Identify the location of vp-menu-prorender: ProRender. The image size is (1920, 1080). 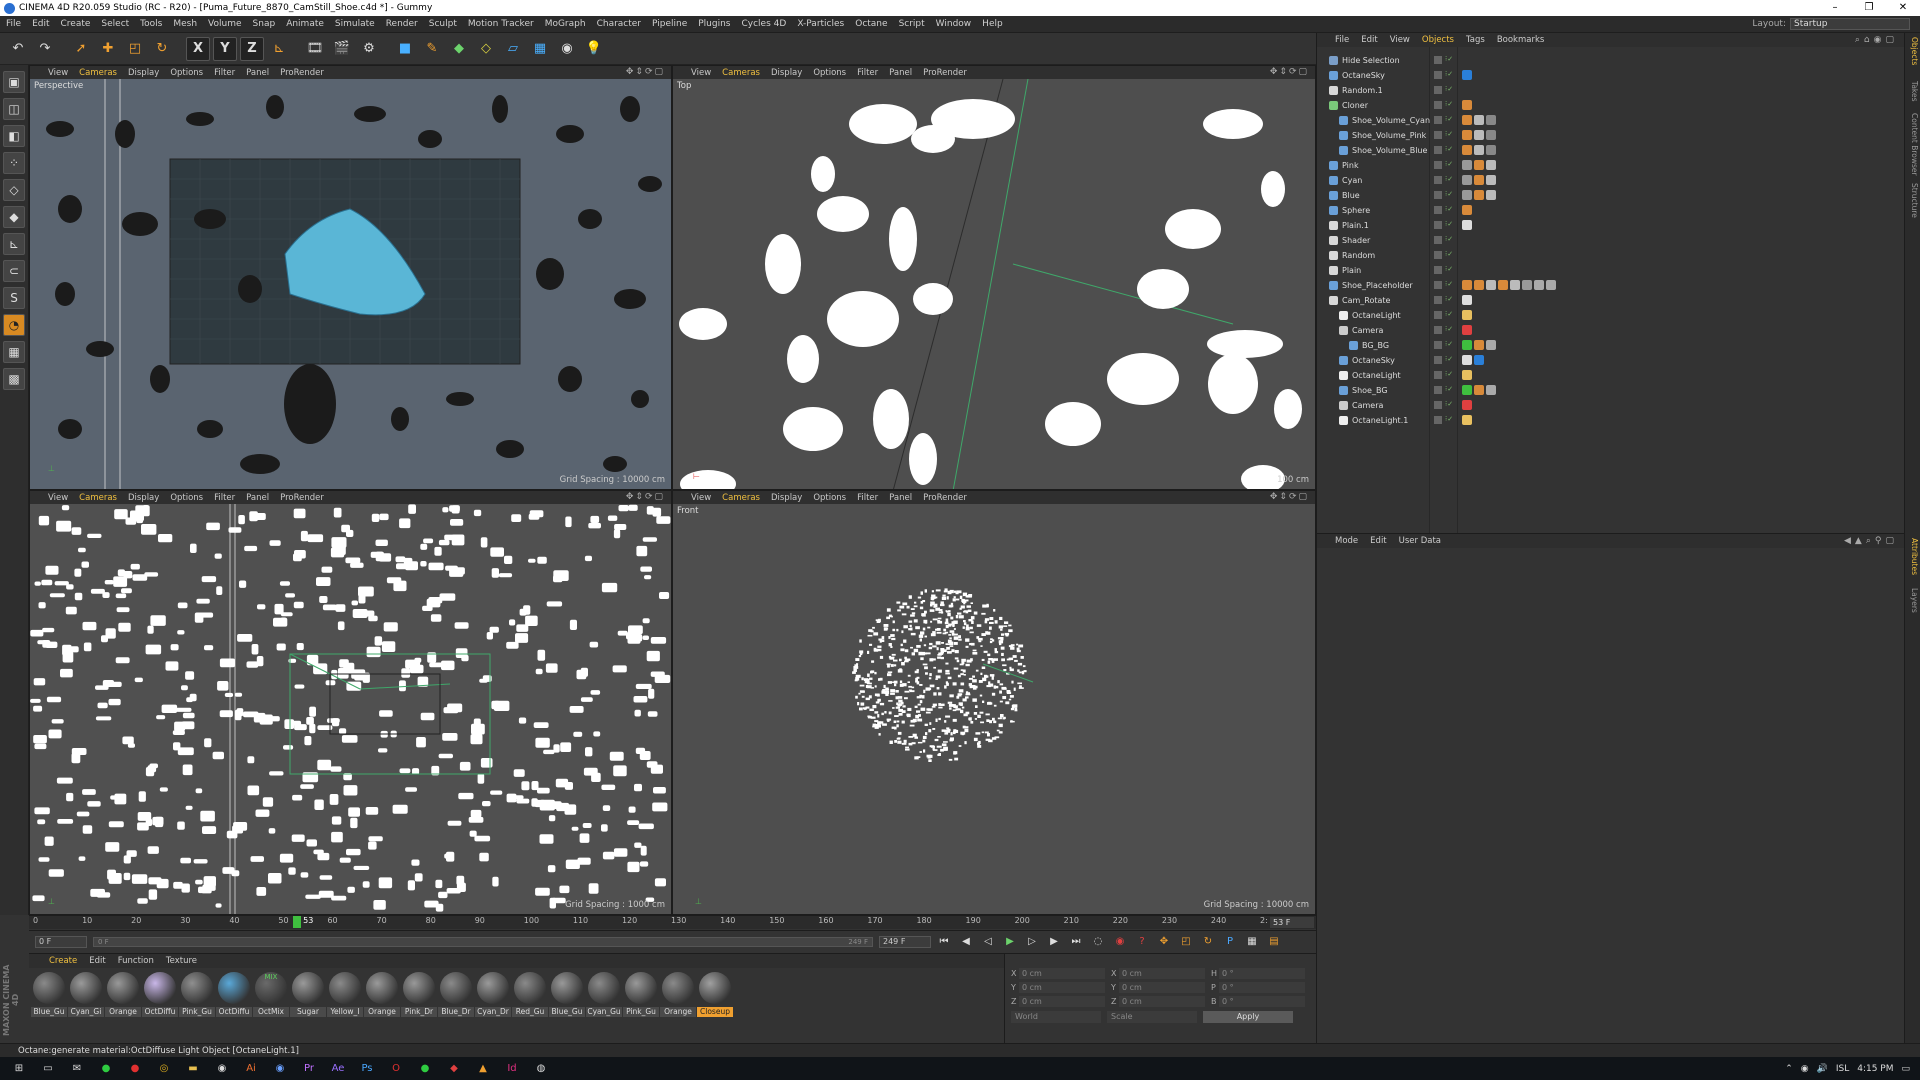
(302, 73).